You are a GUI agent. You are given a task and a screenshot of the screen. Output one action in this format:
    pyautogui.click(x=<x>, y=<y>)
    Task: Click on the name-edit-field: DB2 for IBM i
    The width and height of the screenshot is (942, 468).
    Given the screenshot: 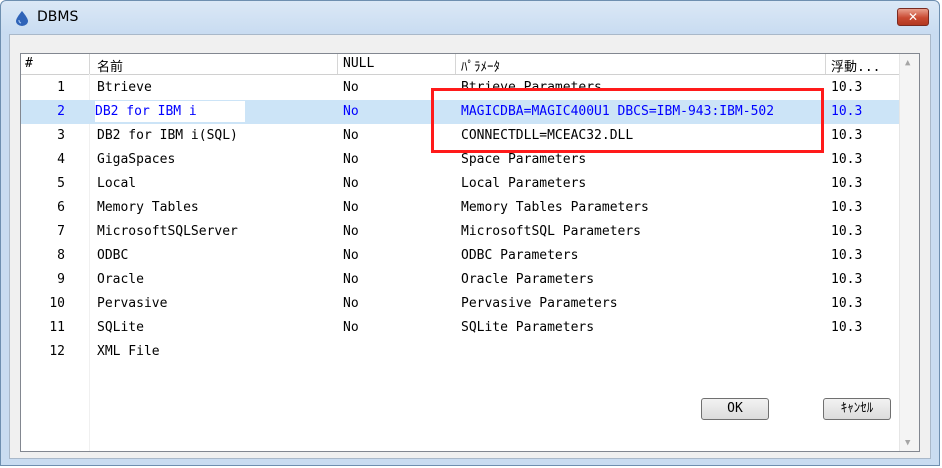 What is the action you would take?
    pyautogui.click(x=170, y=111)
    